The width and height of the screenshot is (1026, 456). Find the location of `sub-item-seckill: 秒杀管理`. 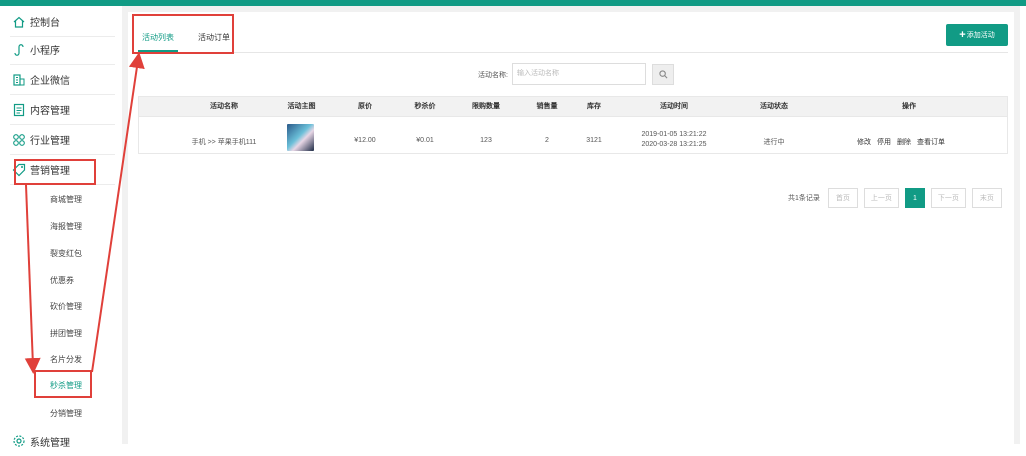

sub-item-seckill: 秒杀管理 is located at coordinates (66, 386).